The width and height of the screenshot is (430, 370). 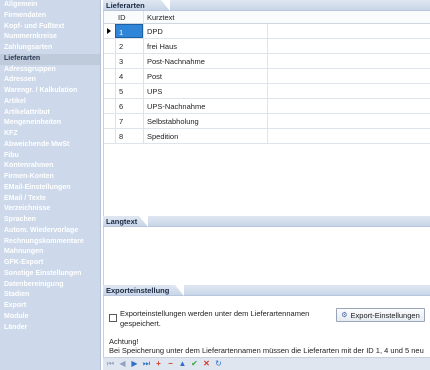 What do you see at coordinates (129, 17) in the screenshot?
I see `column-header-id: ID` at bounding box center [129, 17].